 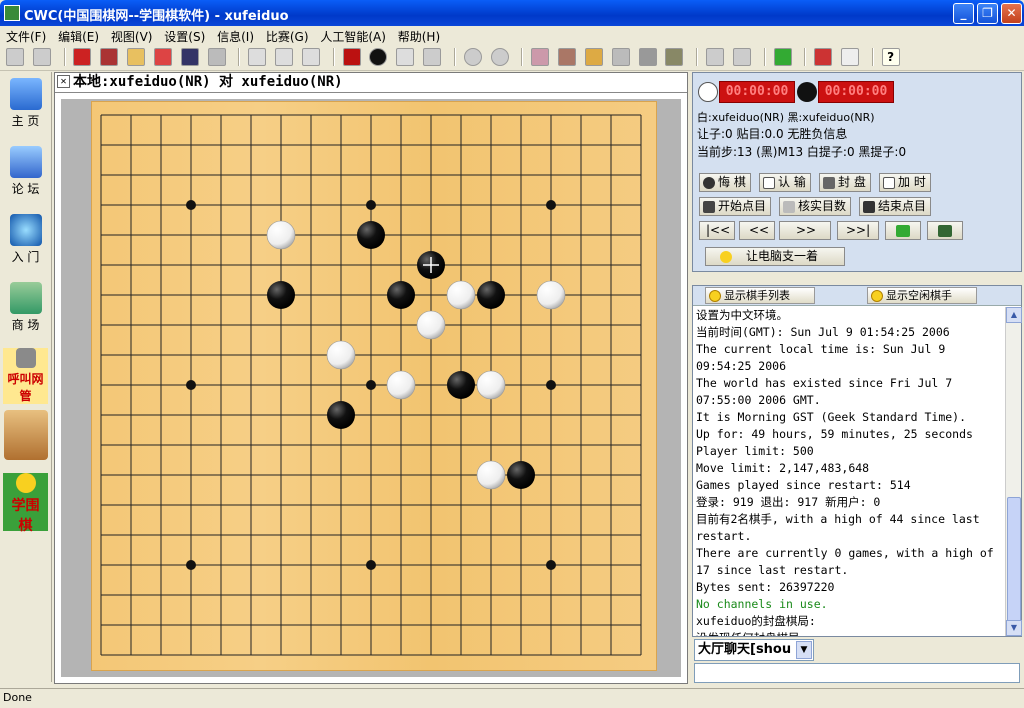 I want to click on players-line: 白:xufeiduo(NR) 黑:xufeiduo(NR), so click(x=786, y=117).